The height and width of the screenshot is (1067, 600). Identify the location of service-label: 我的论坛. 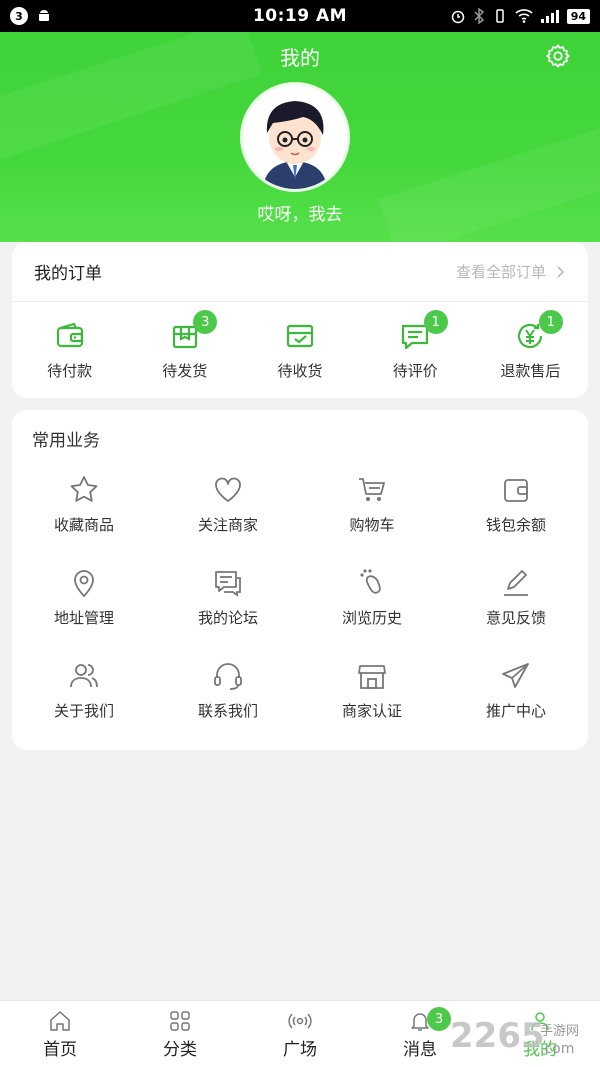
(227, 618).